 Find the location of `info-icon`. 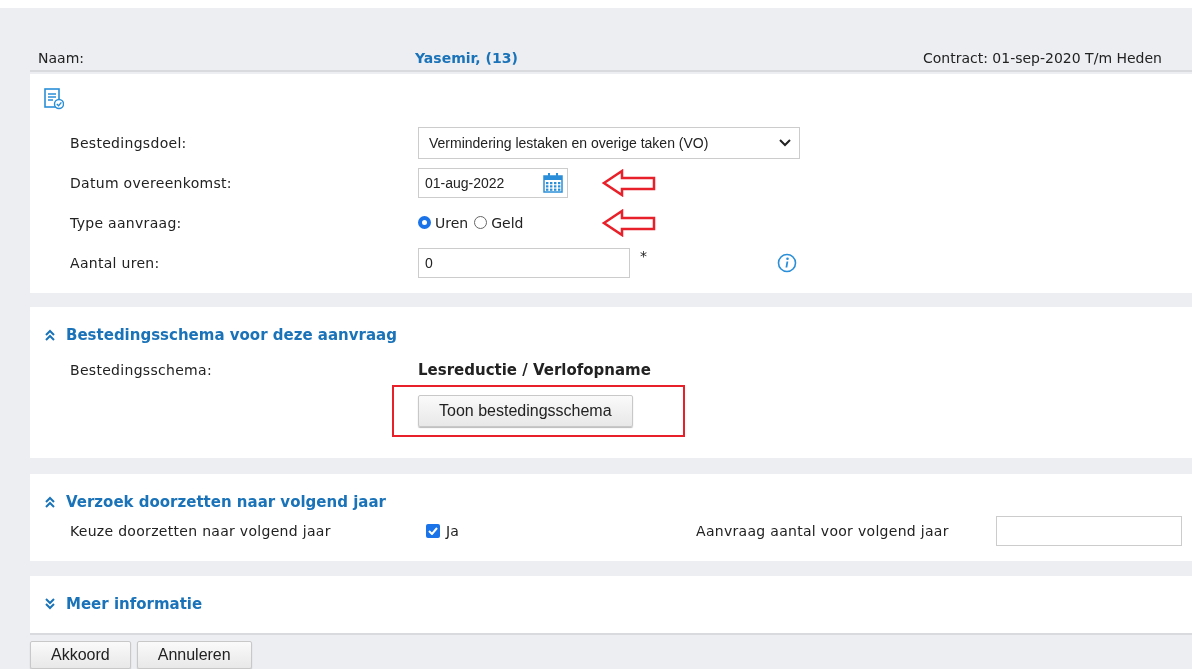

info-icon is located at coordinates (787, 262).